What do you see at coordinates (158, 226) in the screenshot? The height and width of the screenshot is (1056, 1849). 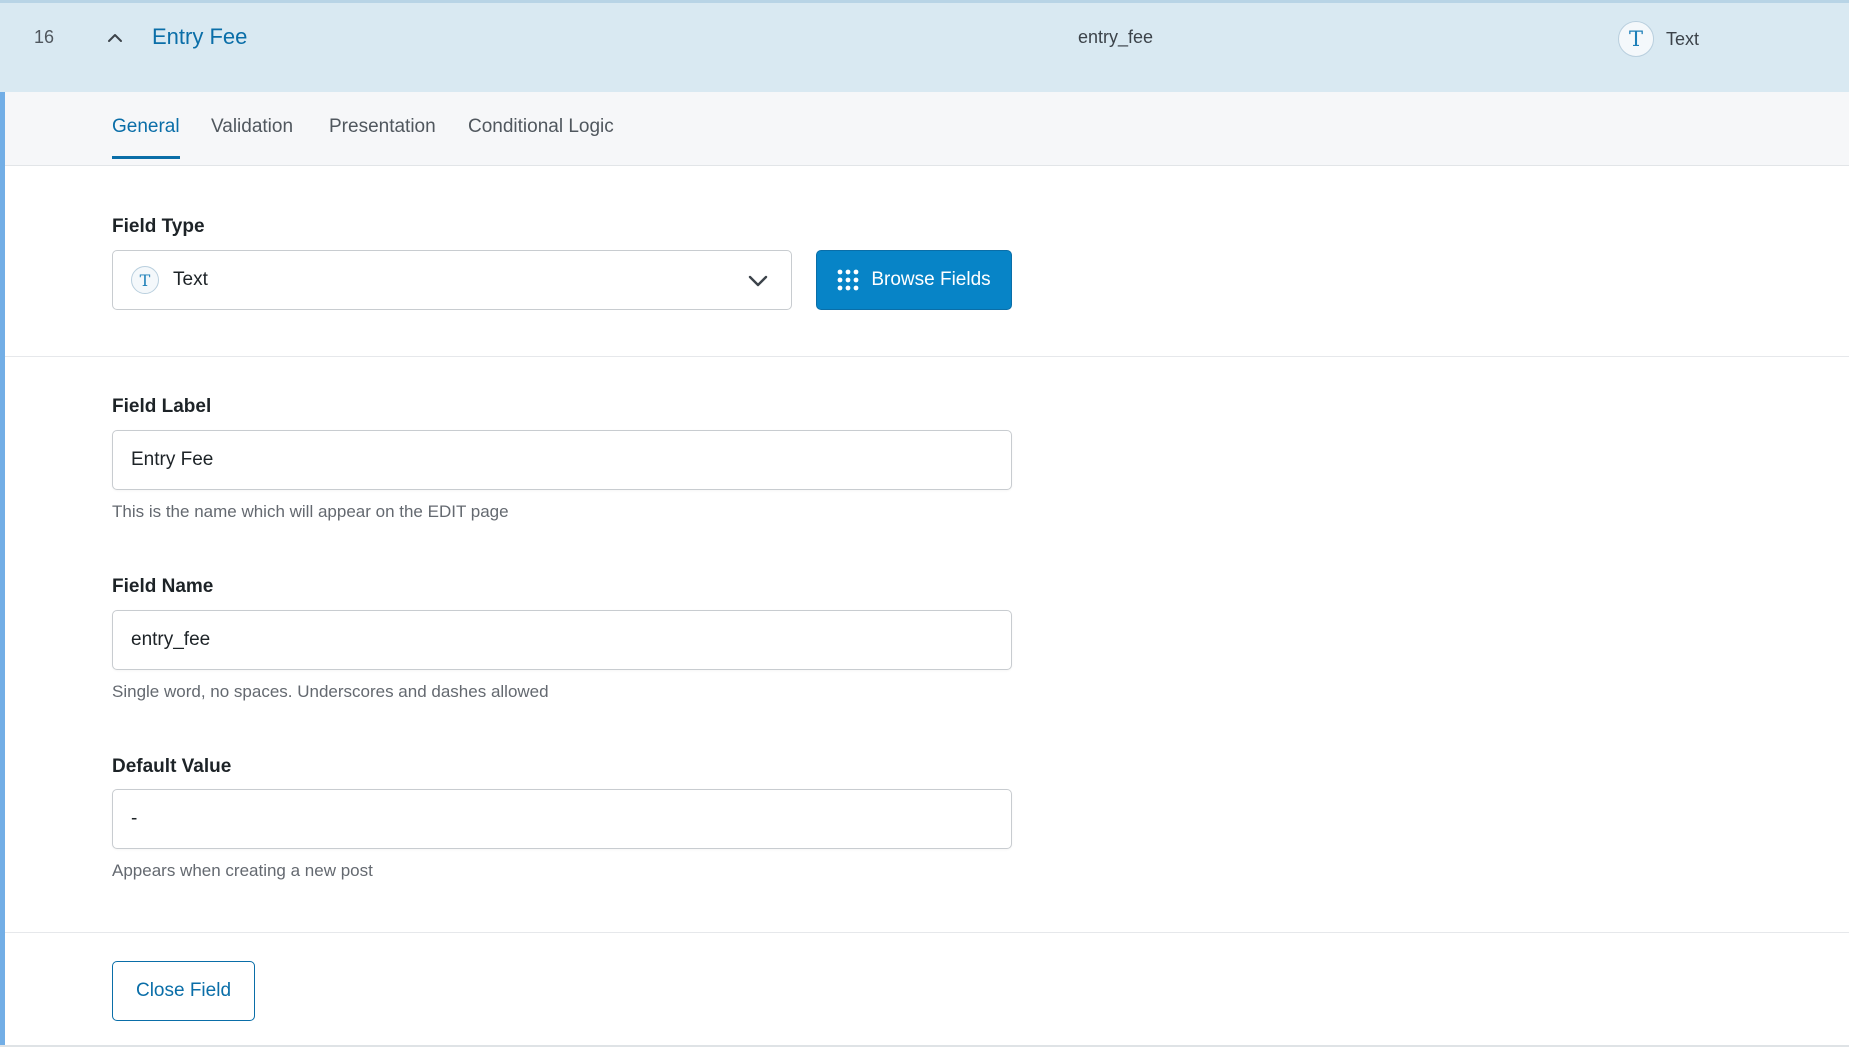 I see `field-type-label: Field Type` at bounding box center [158, 226].